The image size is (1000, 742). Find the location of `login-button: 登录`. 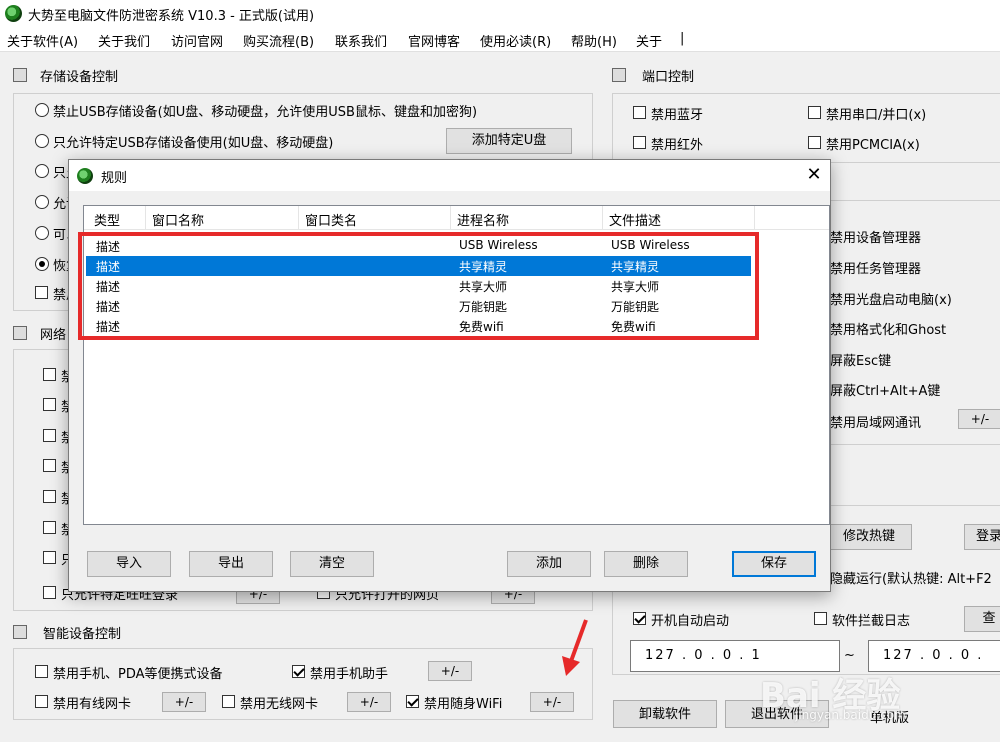

login-button: 登录 is located at coordinates (982, 537).